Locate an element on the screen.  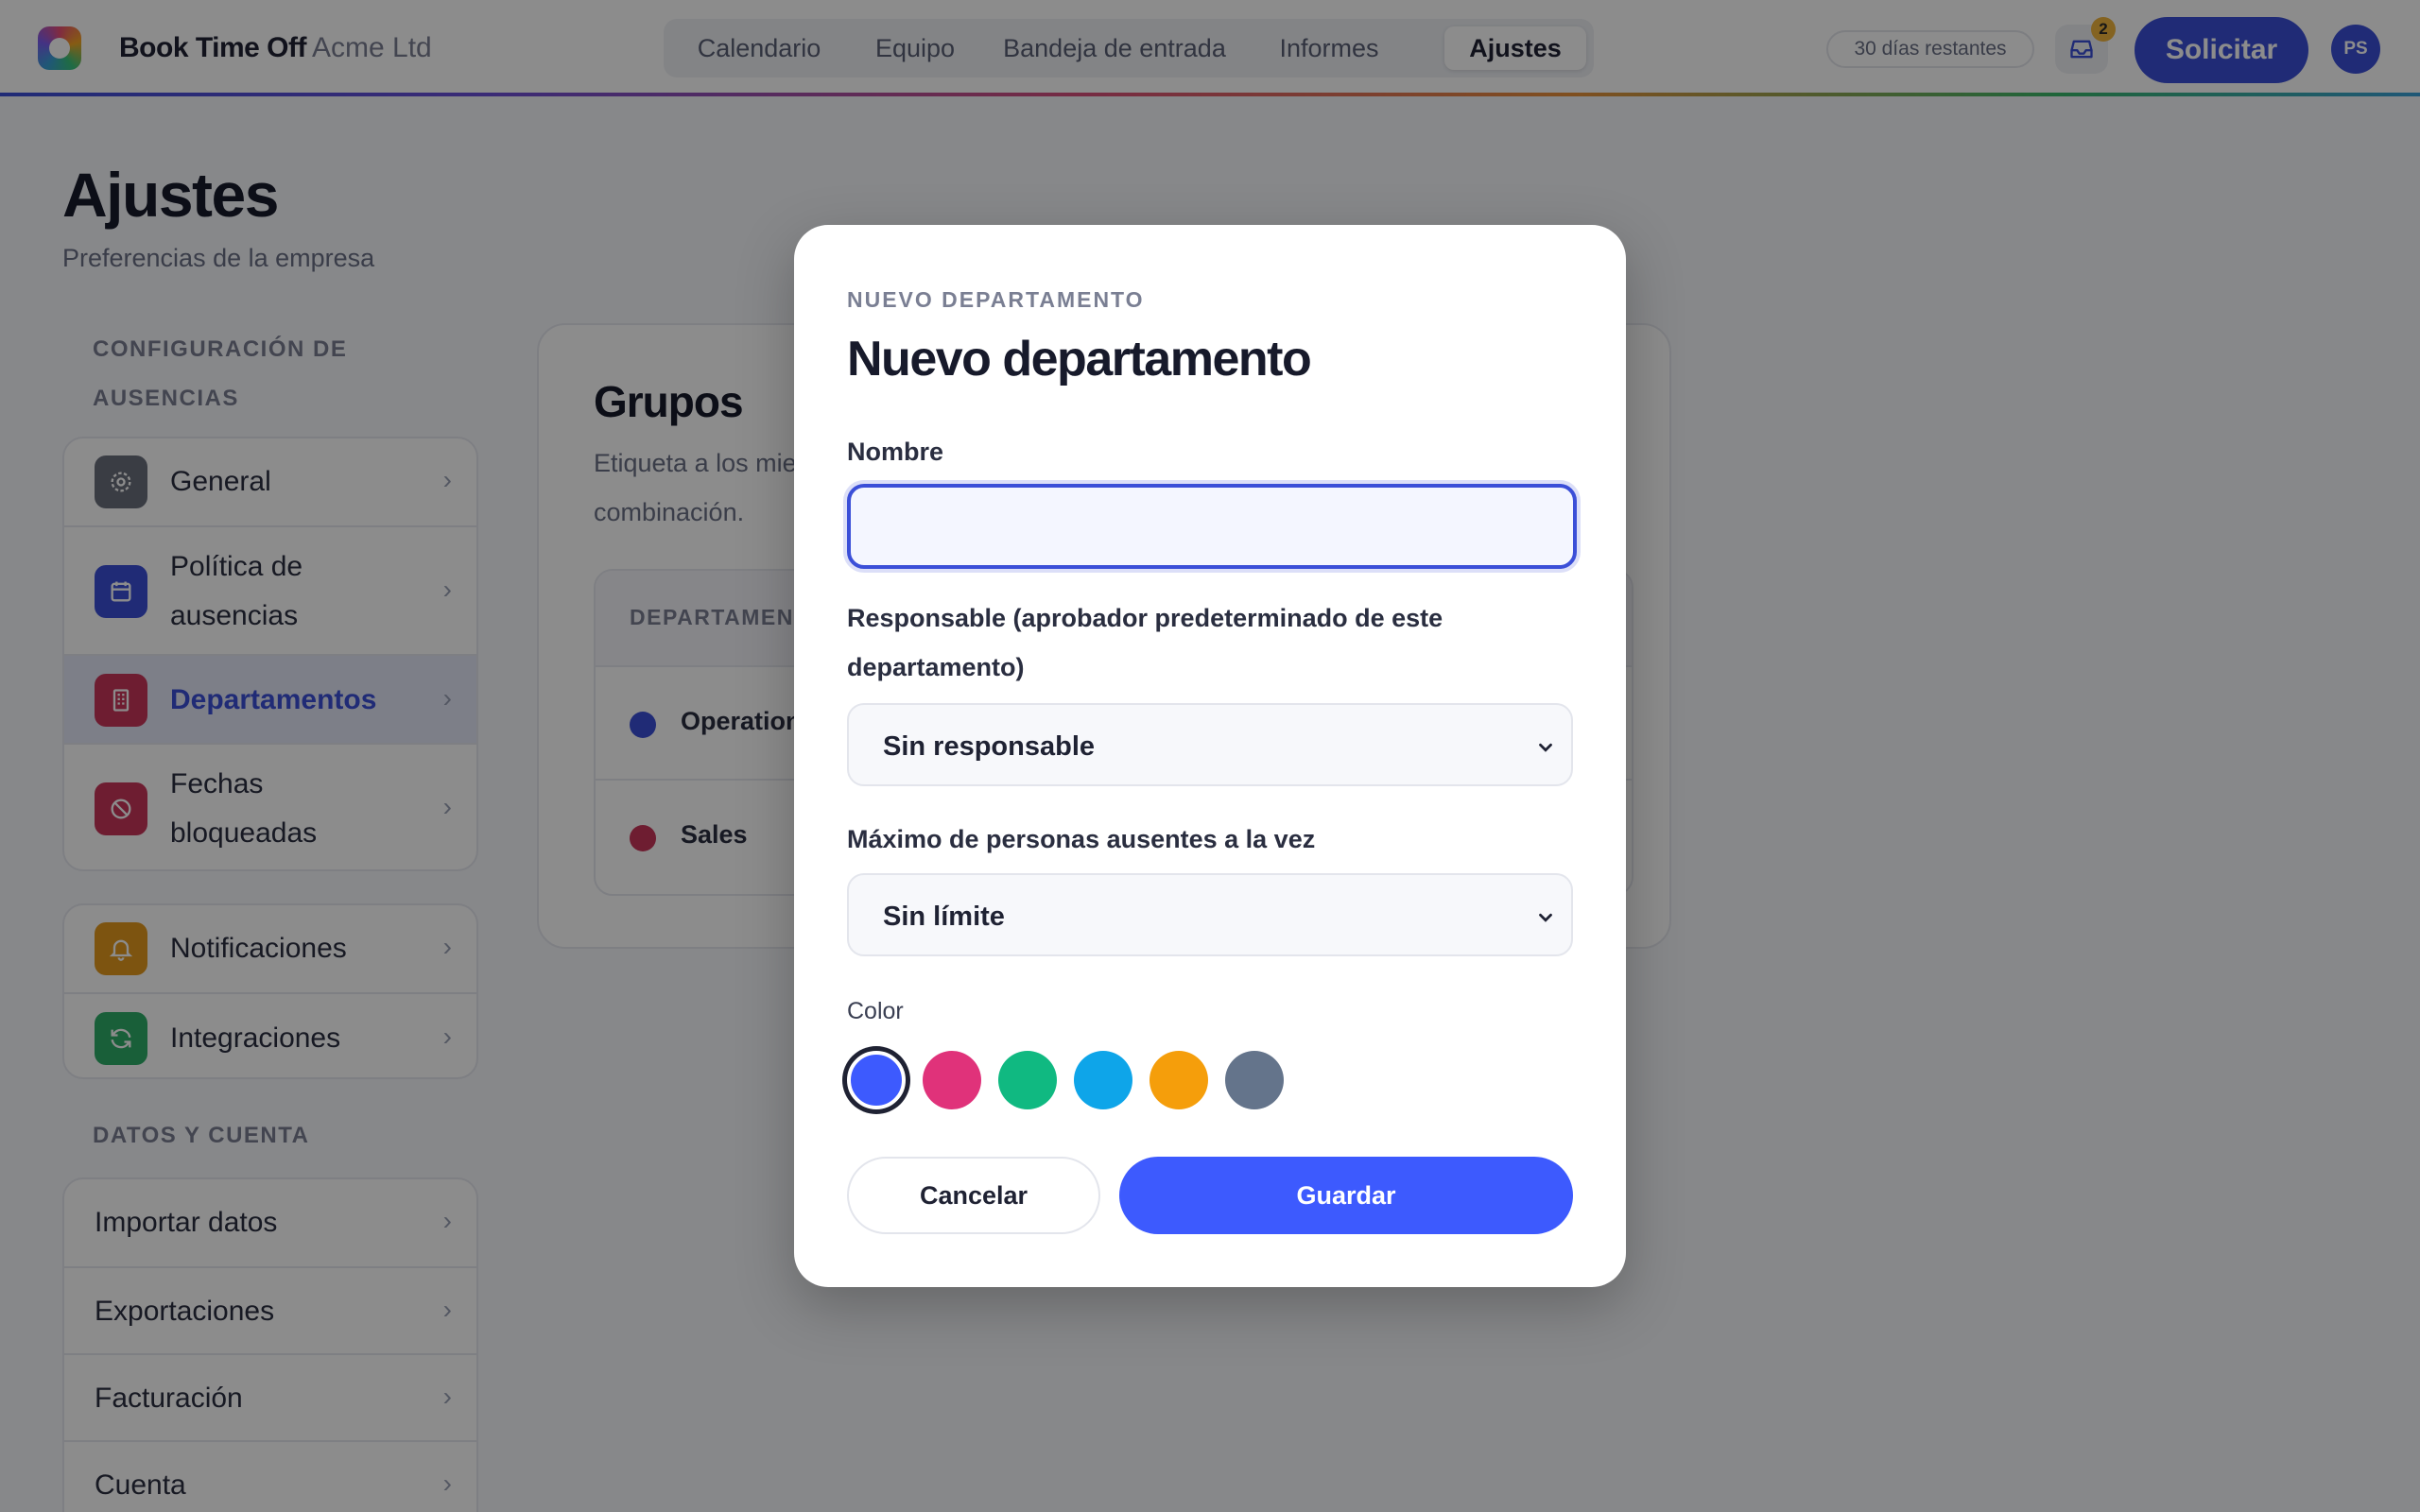
name-input is located at coordinates (1212, 526).